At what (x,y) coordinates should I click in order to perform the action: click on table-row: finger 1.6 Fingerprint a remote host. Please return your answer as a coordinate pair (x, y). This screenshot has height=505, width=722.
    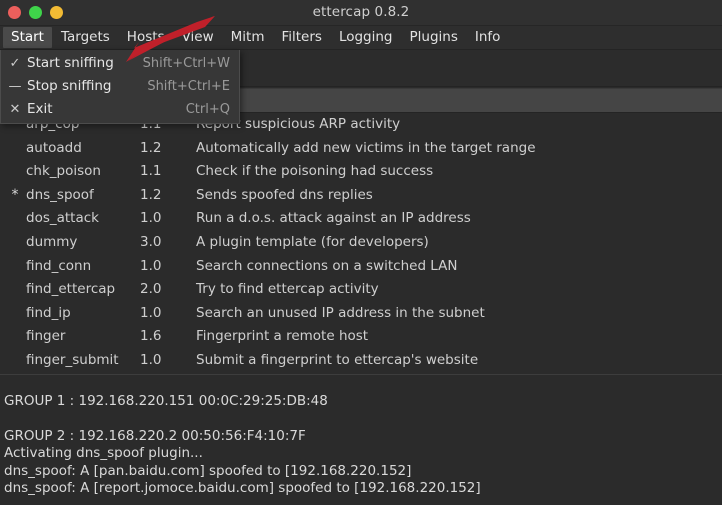
    Looking at the image, I should click on (361, 337).